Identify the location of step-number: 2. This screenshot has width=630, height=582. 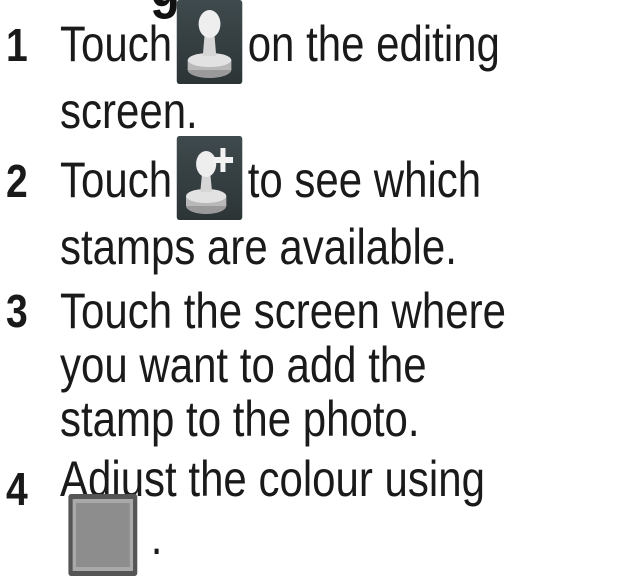
(17, 181).